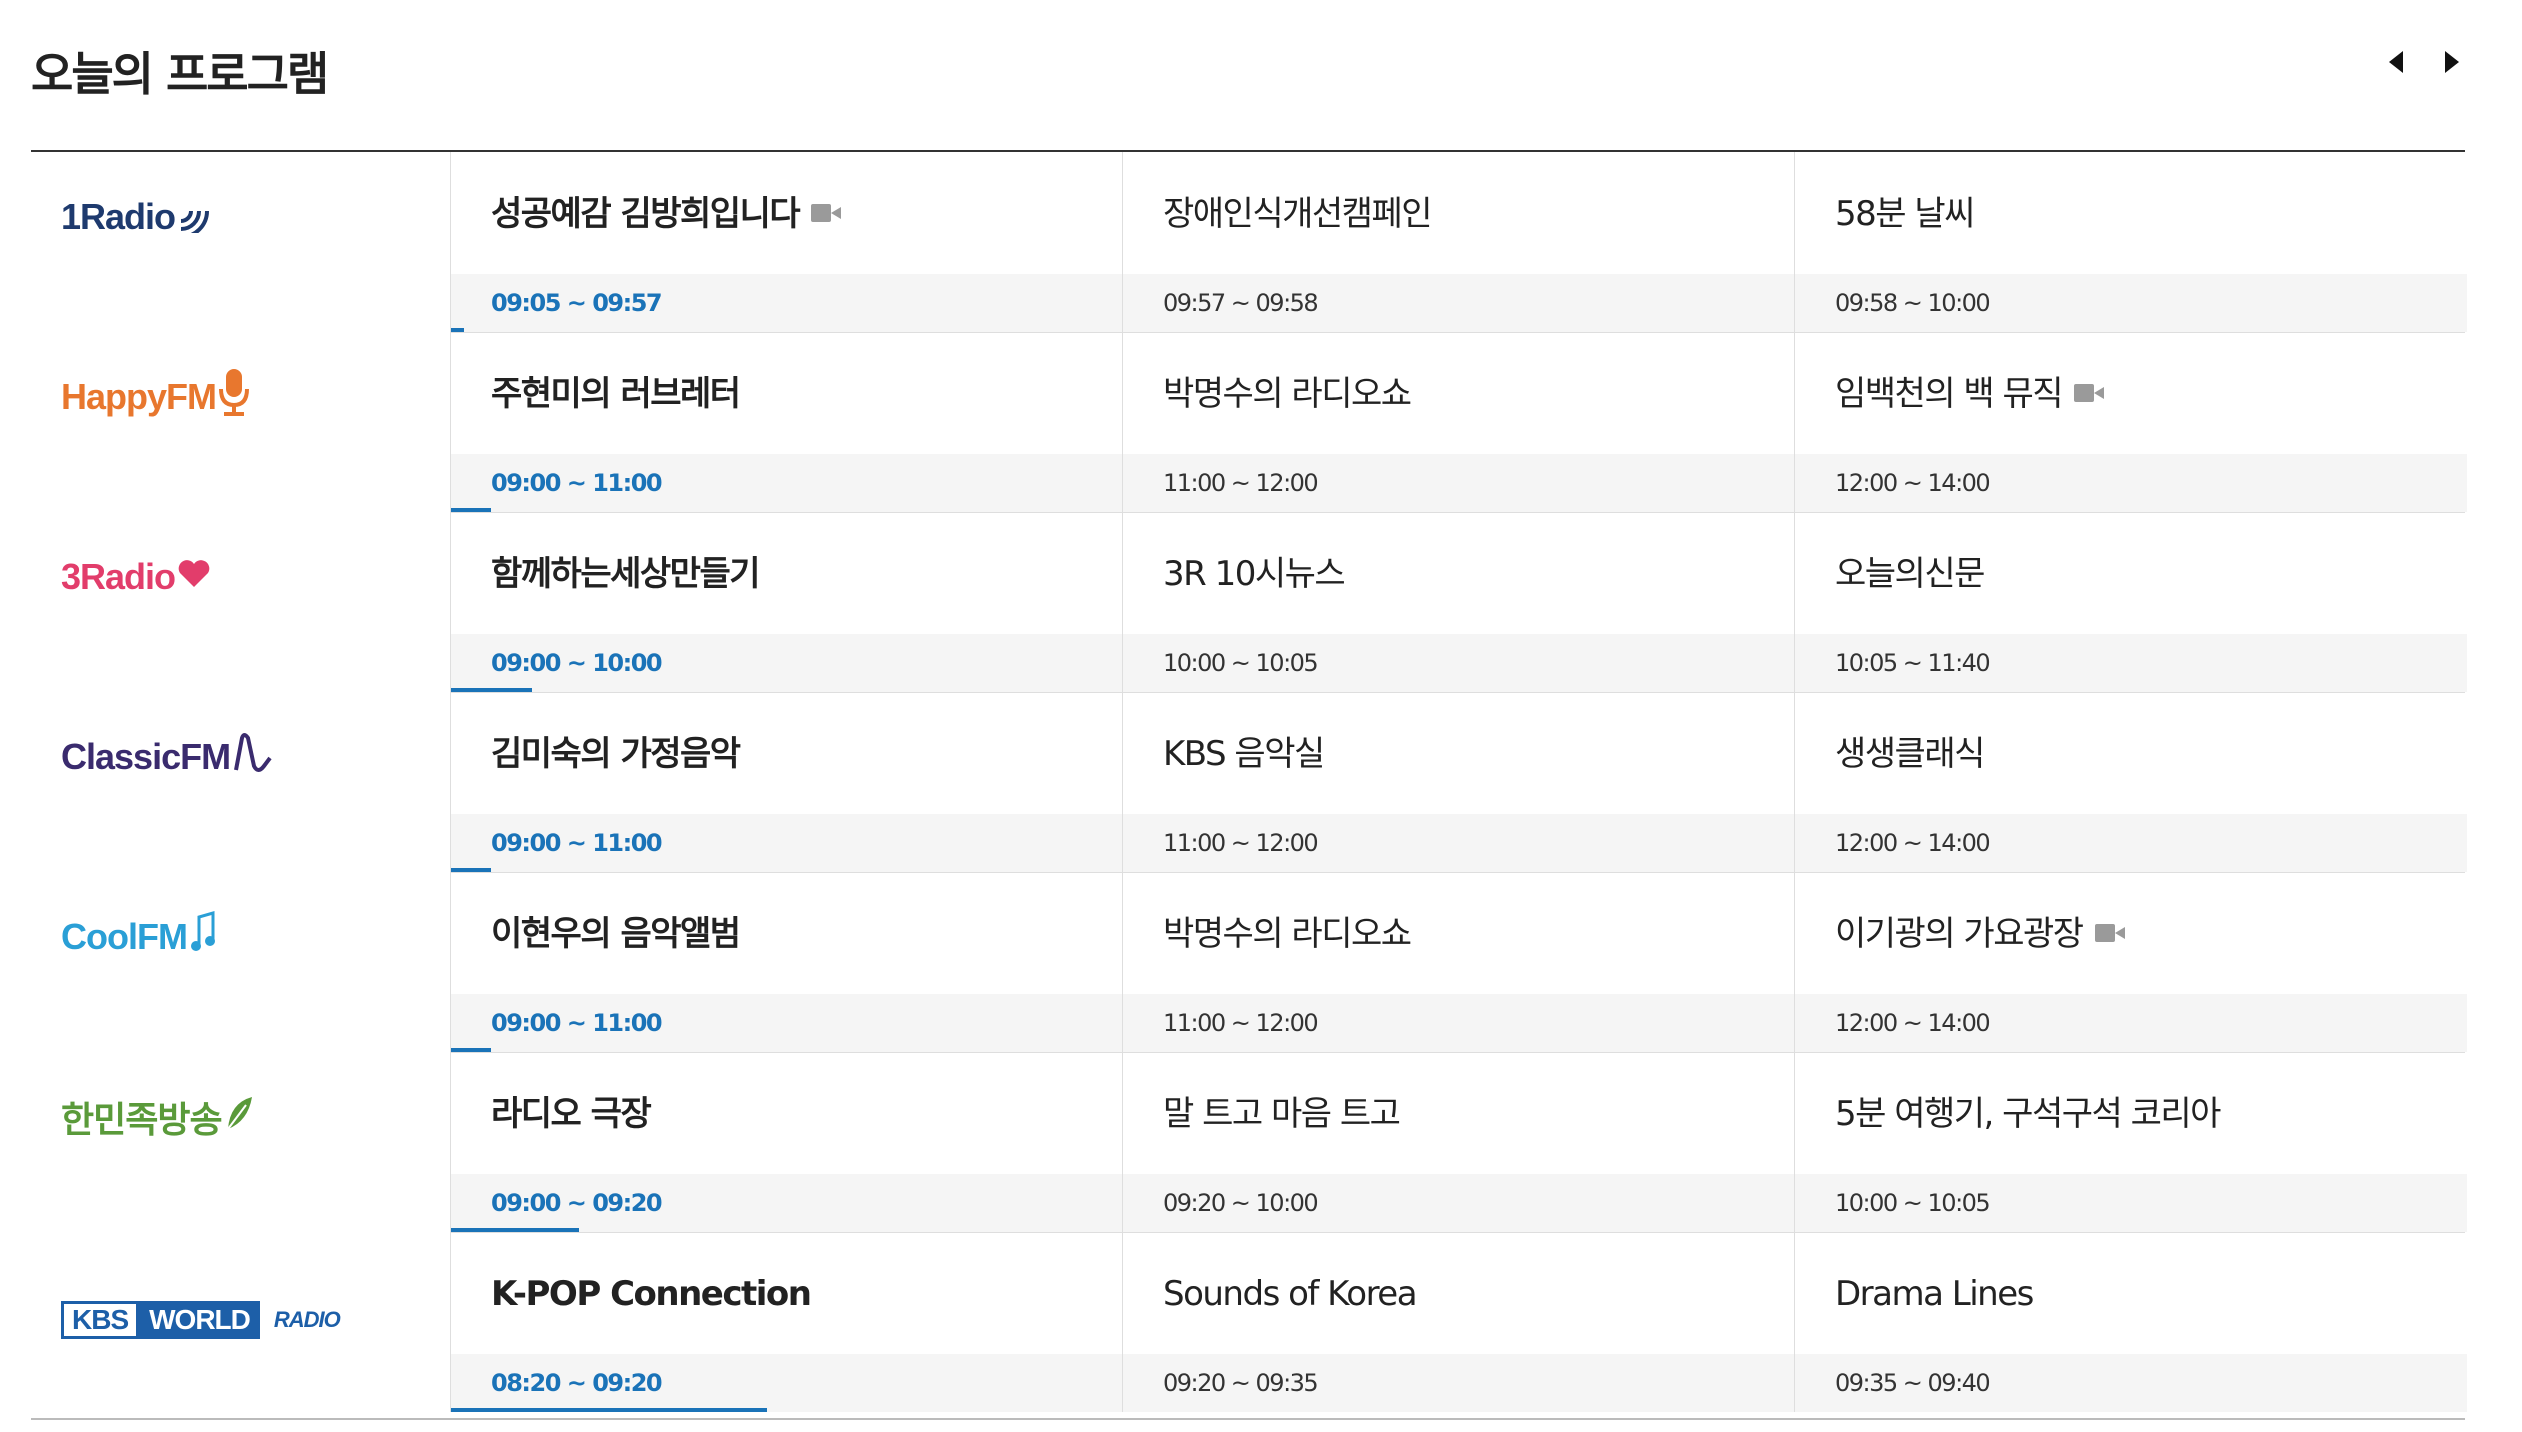 Image resolution: width=2522 pixels, height=1432 pixels. Describe the element at coordinates (241, 962) in the screenshot. I see `channel-logo-cell: CoolFM` at that location.